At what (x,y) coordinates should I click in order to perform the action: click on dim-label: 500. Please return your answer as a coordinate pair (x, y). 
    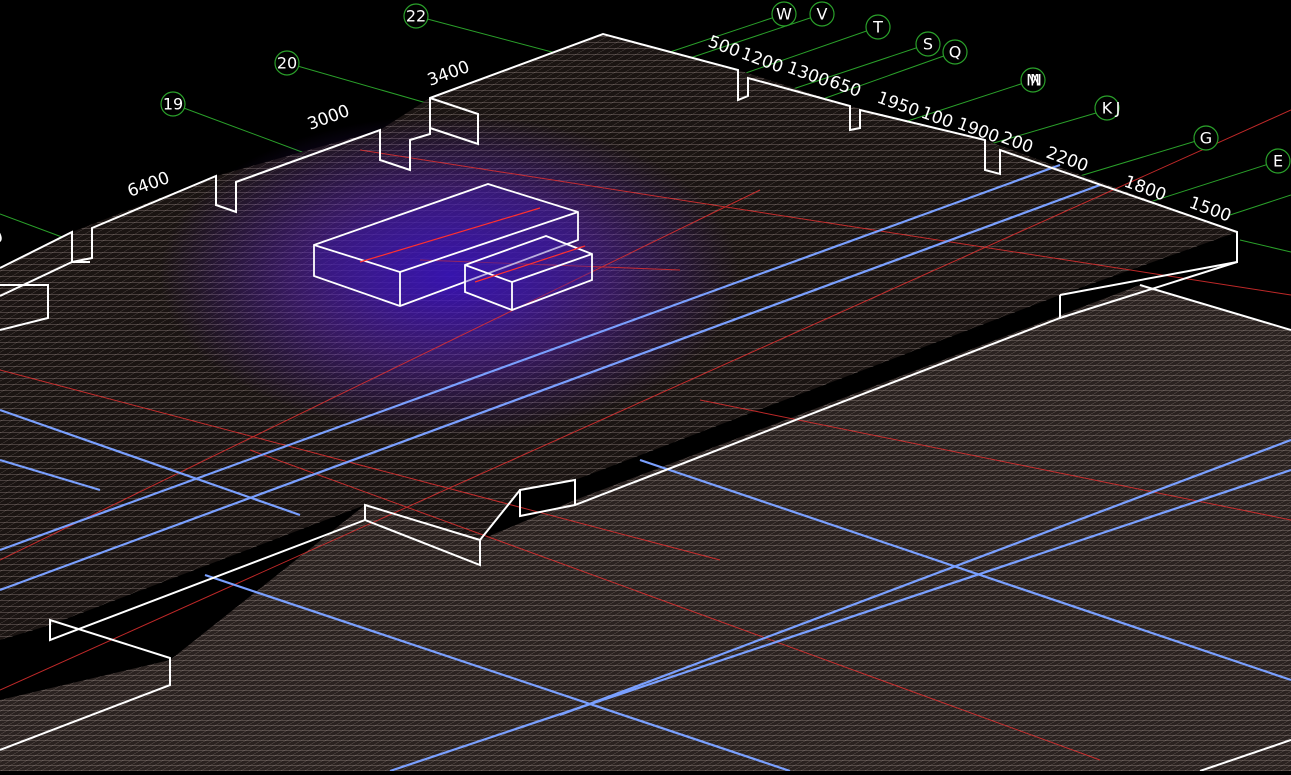
    Looking at the image, I should click on (723, 47).